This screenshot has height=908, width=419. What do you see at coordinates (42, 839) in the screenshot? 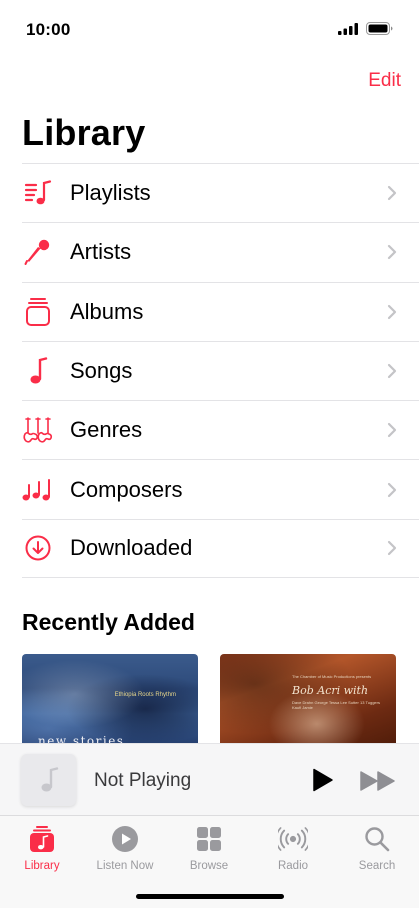
I see `library-icon` at bounding box center [42, 839].